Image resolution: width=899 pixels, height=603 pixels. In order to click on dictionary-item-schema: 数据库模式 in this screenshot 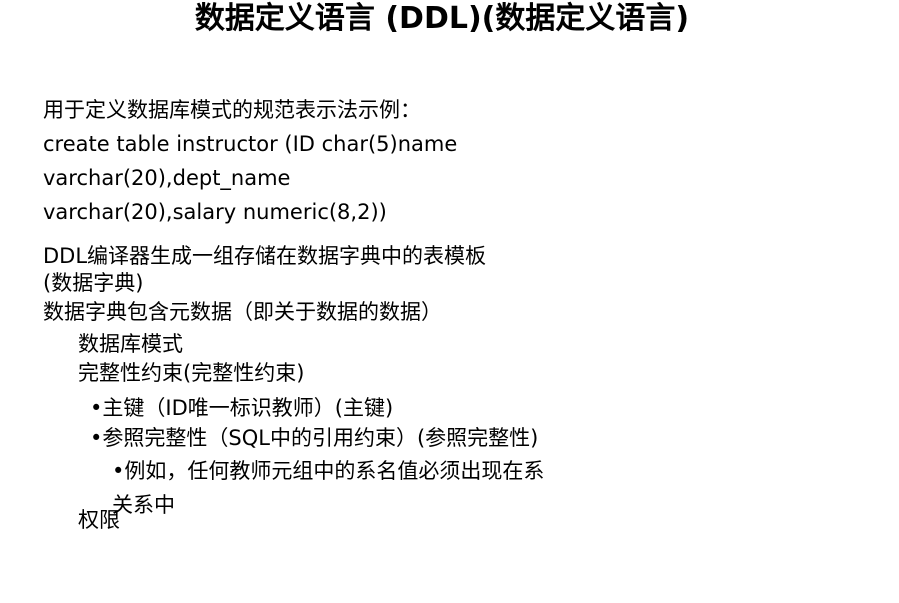, I will do `click(130, 344)`.